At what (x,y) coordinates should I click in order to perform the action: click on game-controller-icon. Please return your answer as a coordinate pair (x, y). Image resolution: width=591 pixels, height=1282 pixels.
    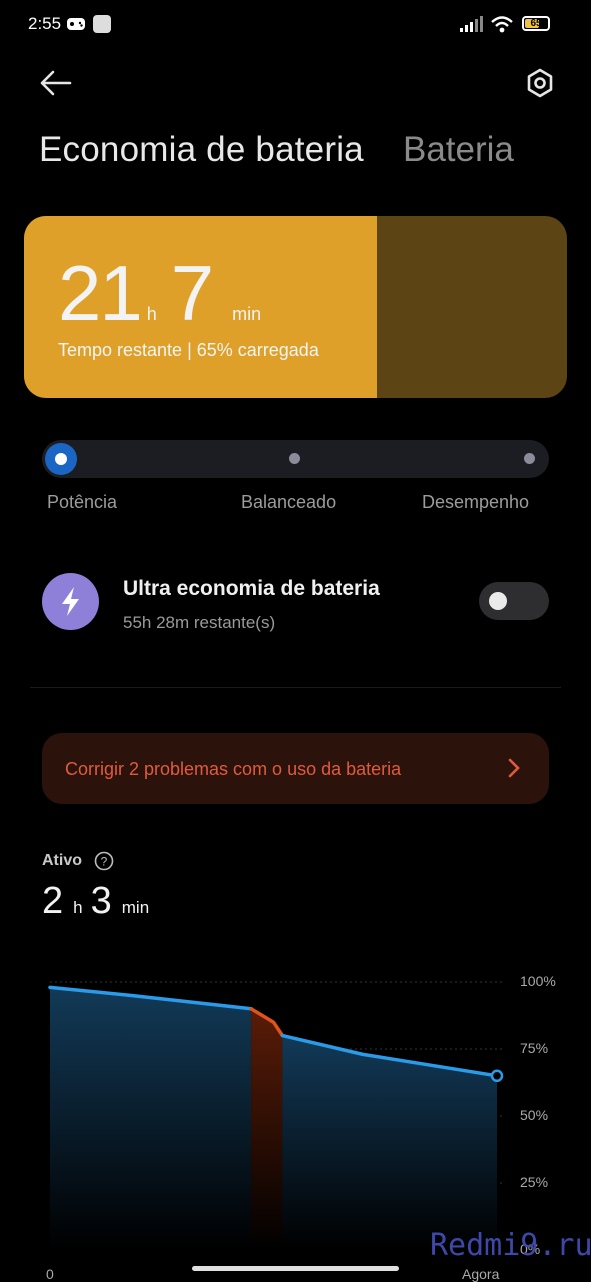
    Looking at the image, I should click on (76, 24).